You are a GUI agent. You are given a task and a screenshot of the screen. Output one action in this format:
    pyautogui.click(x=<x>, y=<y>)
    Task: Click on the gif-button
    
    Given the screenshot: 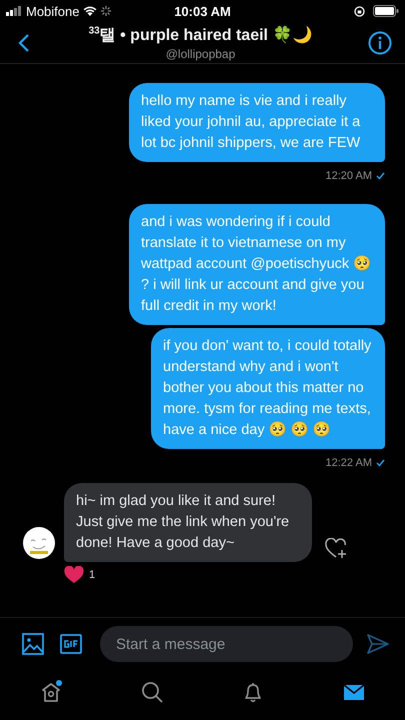 What is the action you would take?
    pyautogui.click(x=71, y=644)
    